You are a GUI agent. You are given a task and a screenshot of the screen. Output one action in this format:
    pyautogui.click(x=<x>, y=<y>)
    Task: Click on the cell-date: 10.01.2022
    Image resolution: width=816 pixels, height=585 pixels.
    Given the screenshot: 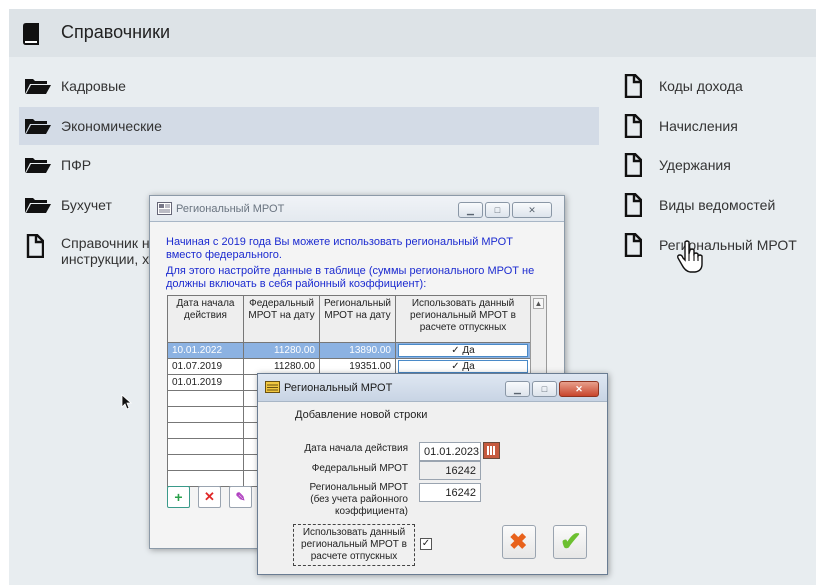 What is the action you would take?
    pyautogui.click(x=205, y=350)
    